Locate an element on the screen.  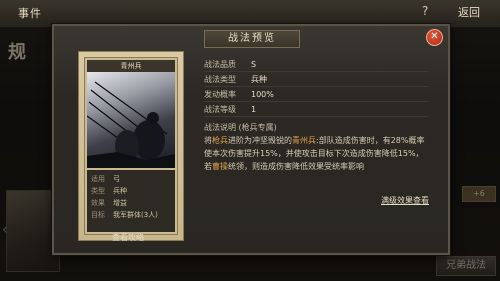
back-button: 返回 is located at coordinates (469, 12).